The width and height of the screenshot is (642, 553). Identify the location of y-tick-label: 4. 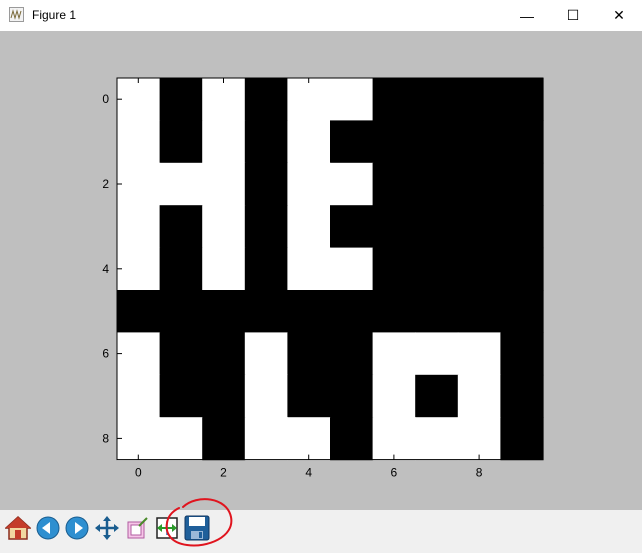
(105, 269).